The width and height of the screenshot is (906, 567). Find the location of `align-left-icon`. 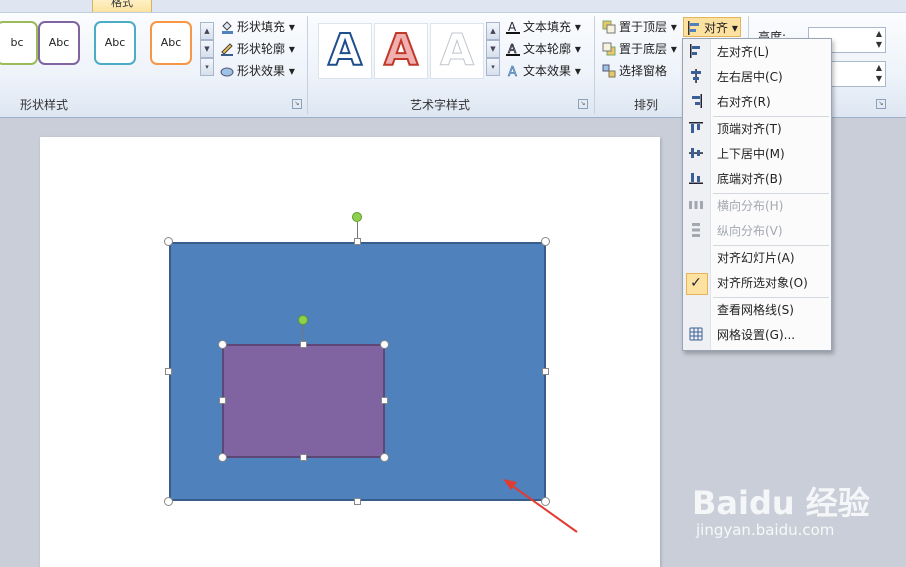

align-left-icon is located at coordinates (696, 52).